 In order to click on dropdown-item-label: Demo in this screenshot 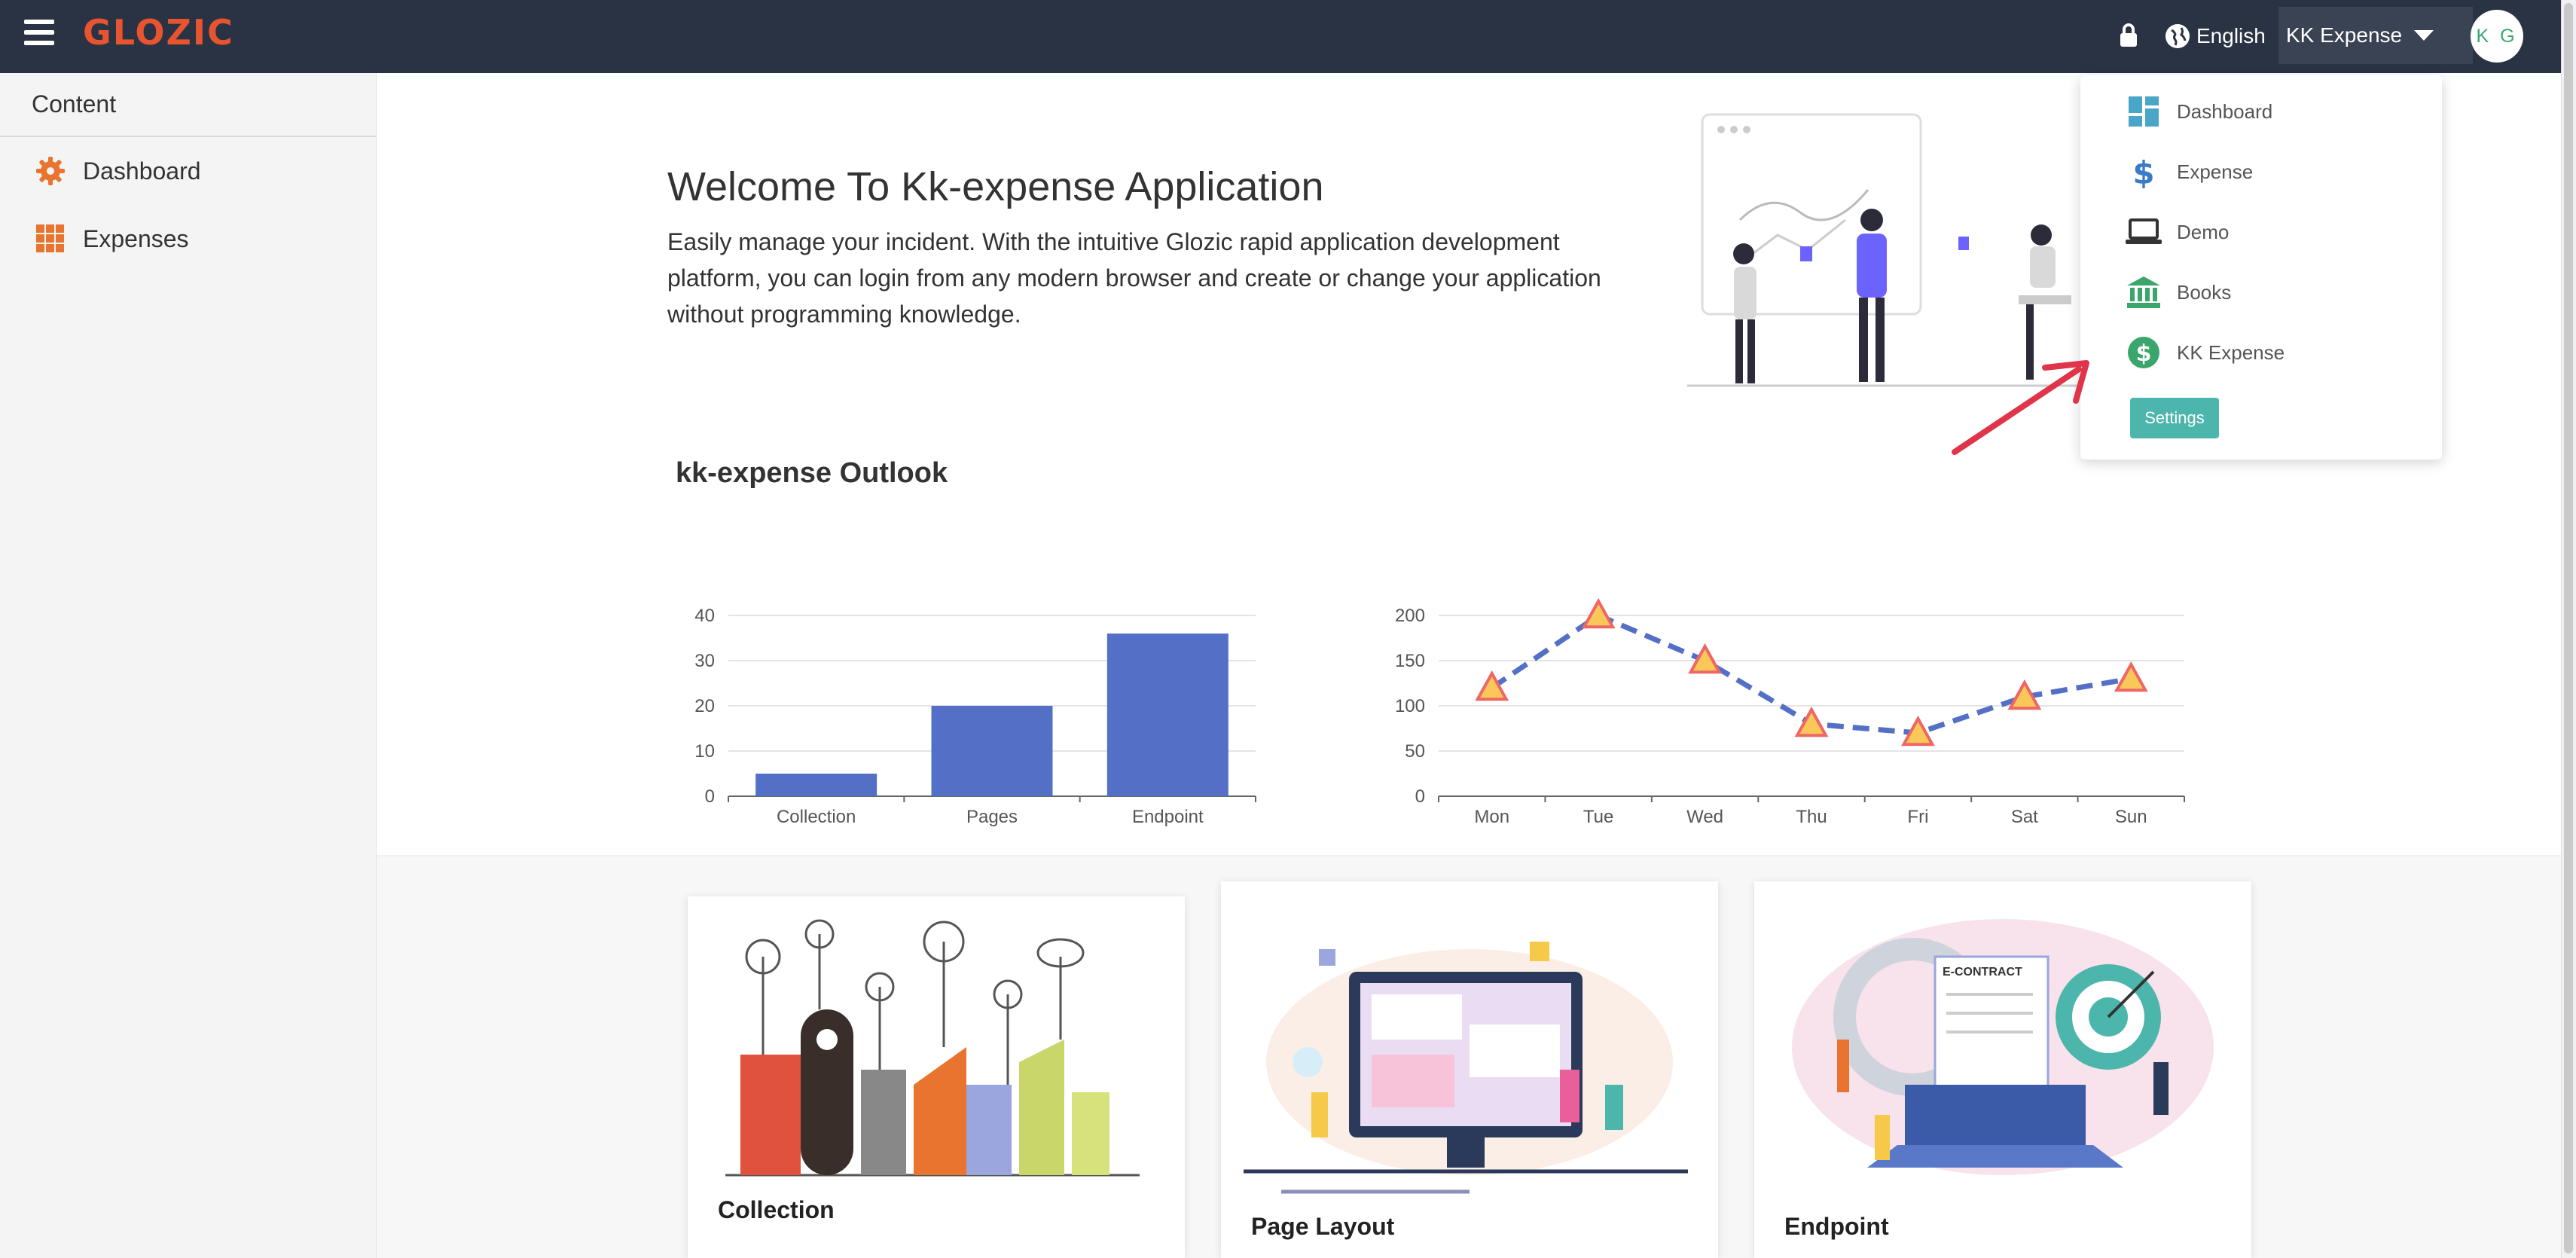, I will do `click(2204, 231)`.